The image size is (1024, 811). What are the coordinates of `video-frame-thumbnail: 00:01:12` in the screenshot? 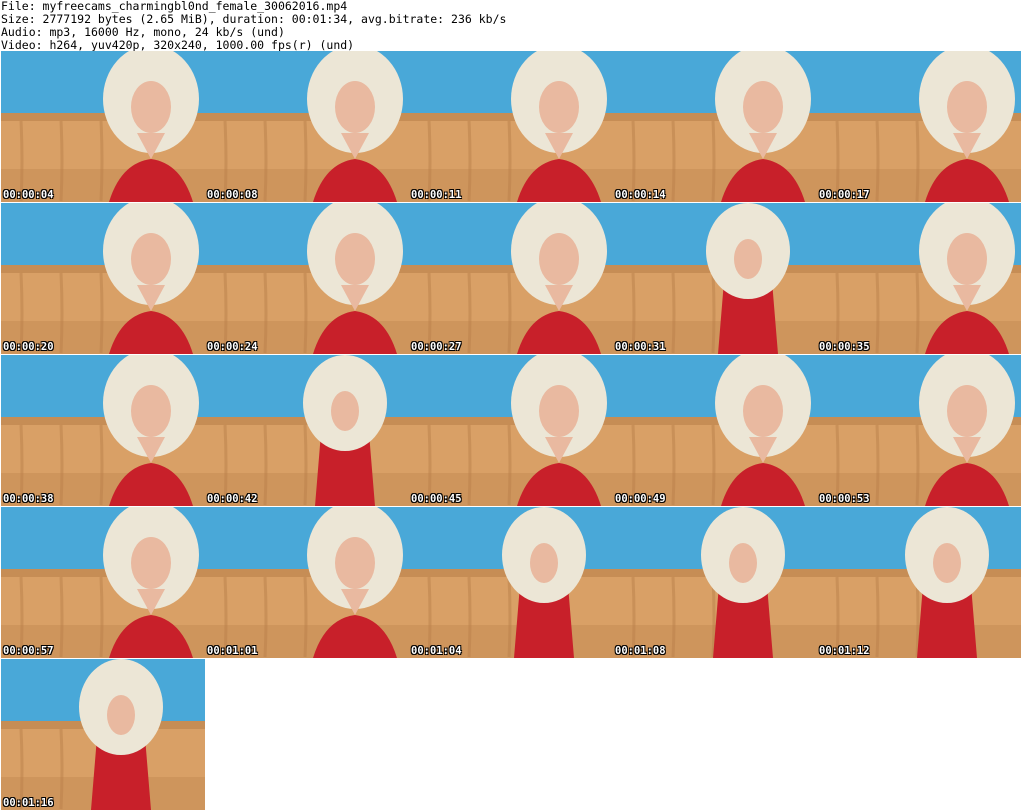 It's located at (919, 582).